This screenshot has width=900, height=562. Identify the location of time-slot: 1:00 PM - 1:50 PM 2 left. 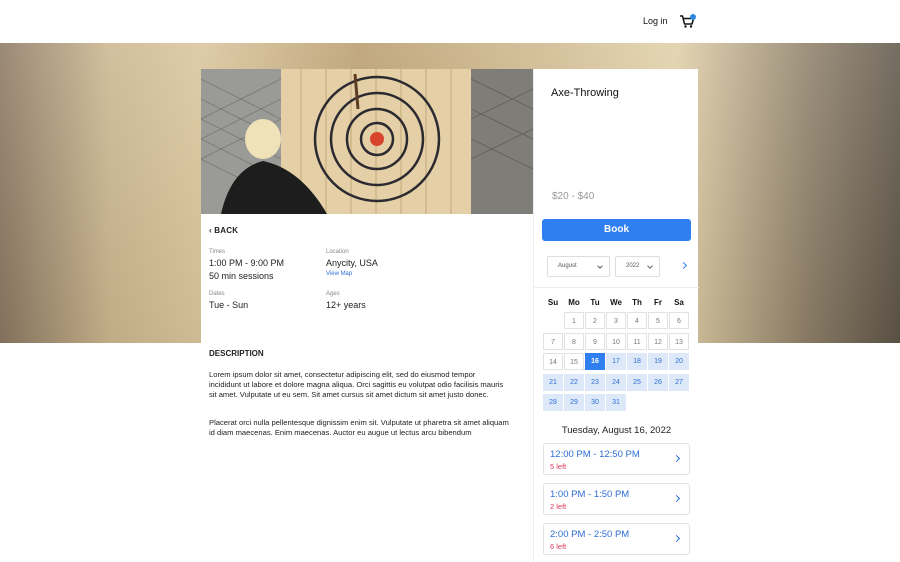
(616, 499).